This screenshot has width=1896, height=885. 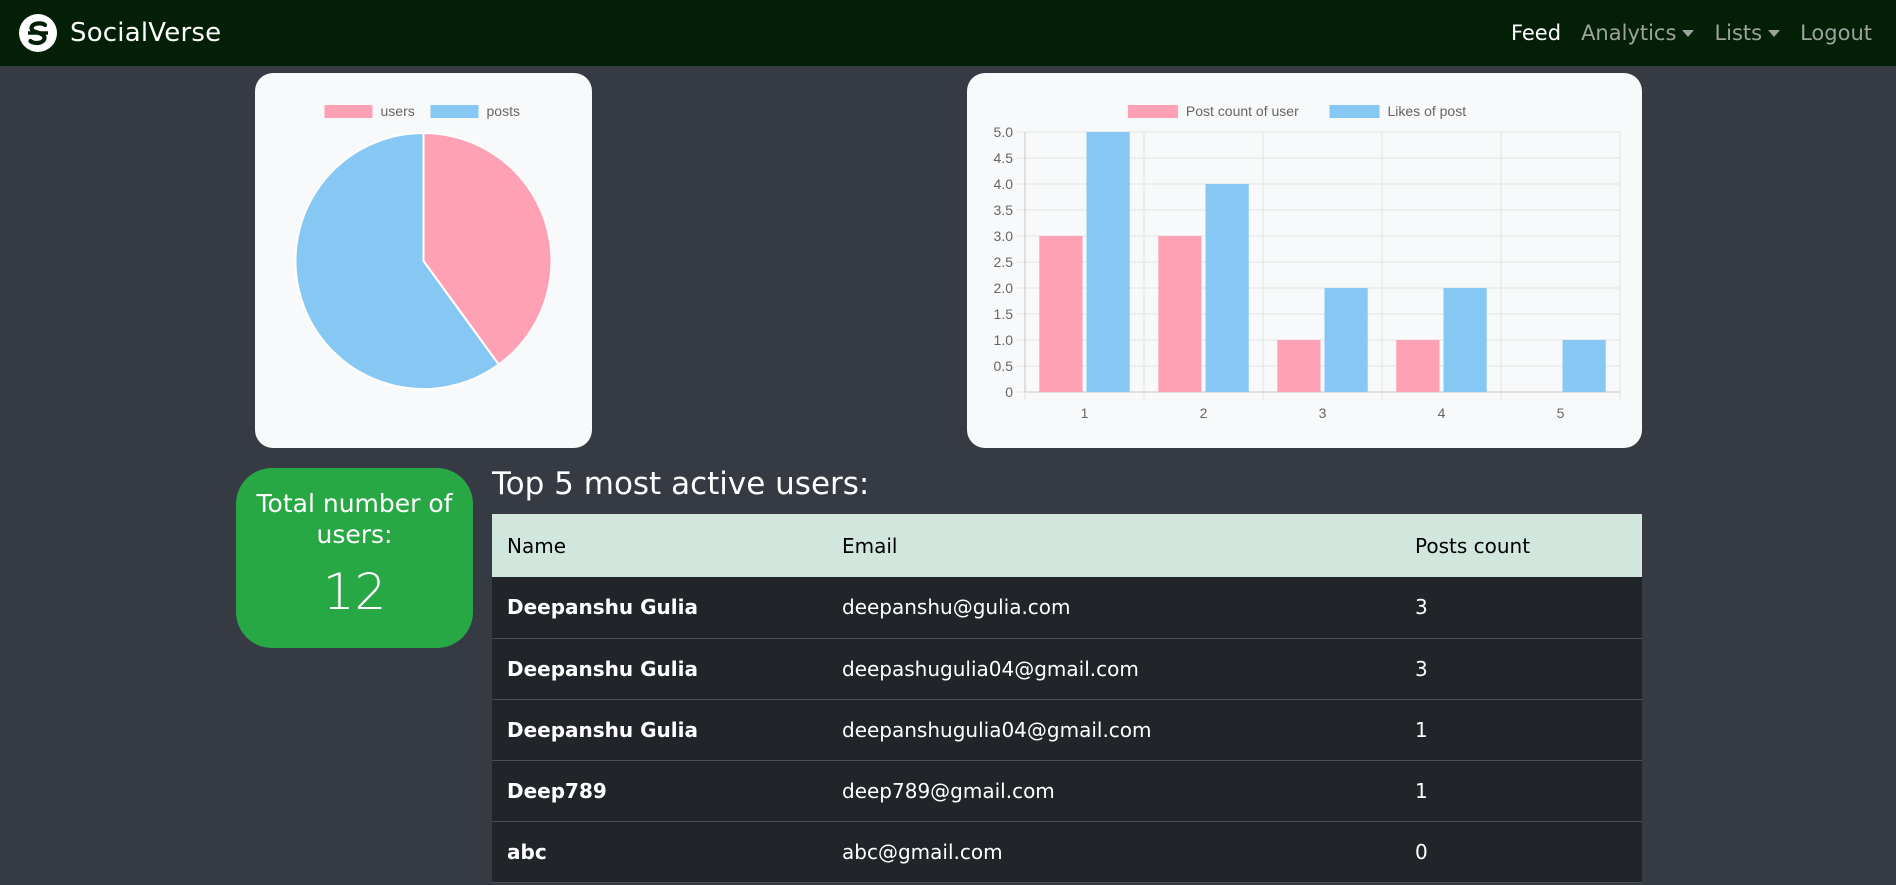 I want to click on top-users-title: Top 5 most active users:, so click(x=681, y=484).